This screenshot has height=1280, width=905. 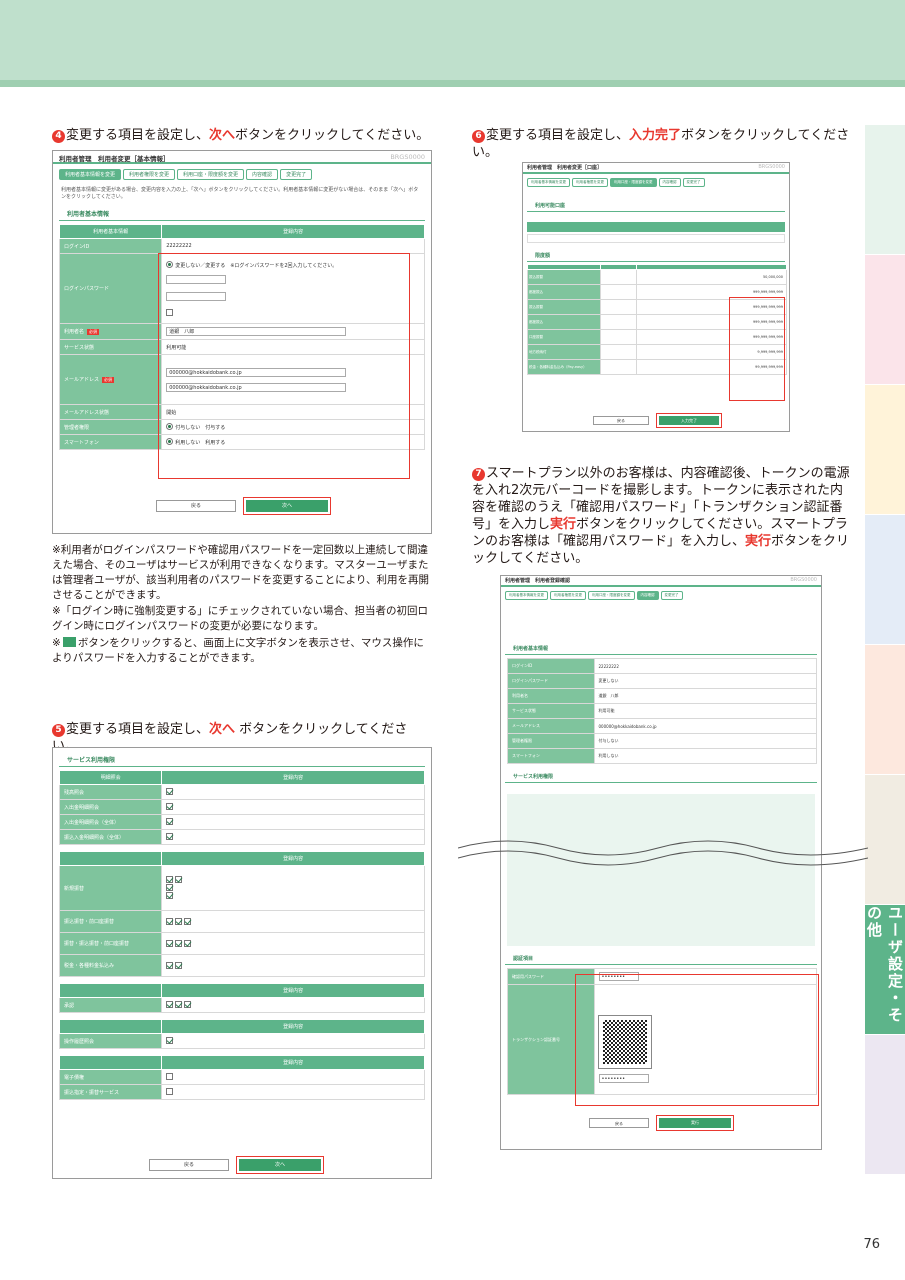 What do you see at coordinates (705, 666) in the screenshot?
I see `row-value: 22222222` at bounding box center [705, 666].